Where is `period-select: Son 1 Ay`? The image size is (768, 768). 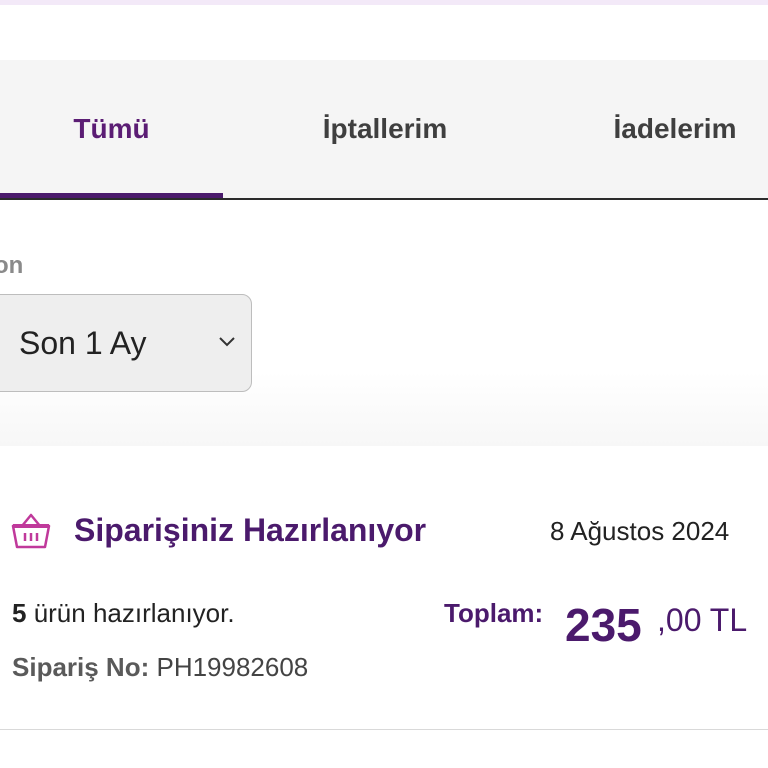 period-select: Son 1 Ay is located at coordinates (126, 343).